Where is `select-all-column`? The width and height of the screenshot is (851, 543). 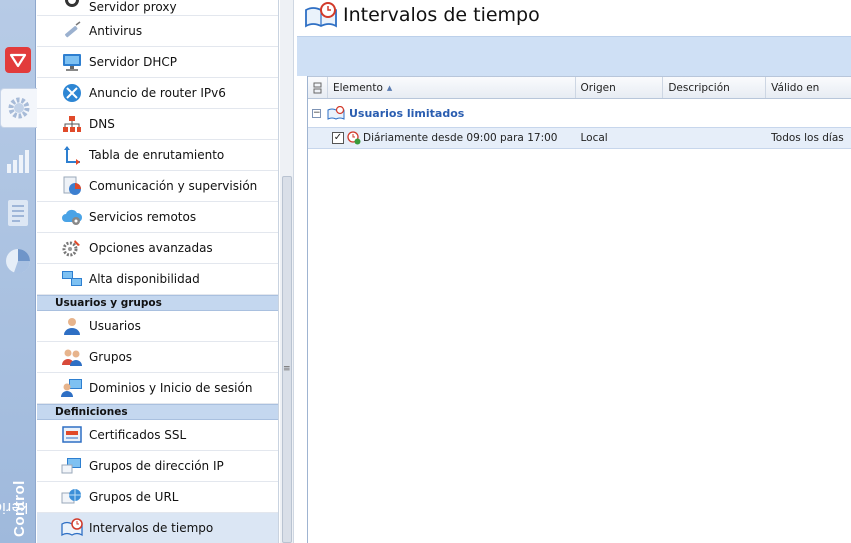
select-all-column is located at coordinates (318, 87).